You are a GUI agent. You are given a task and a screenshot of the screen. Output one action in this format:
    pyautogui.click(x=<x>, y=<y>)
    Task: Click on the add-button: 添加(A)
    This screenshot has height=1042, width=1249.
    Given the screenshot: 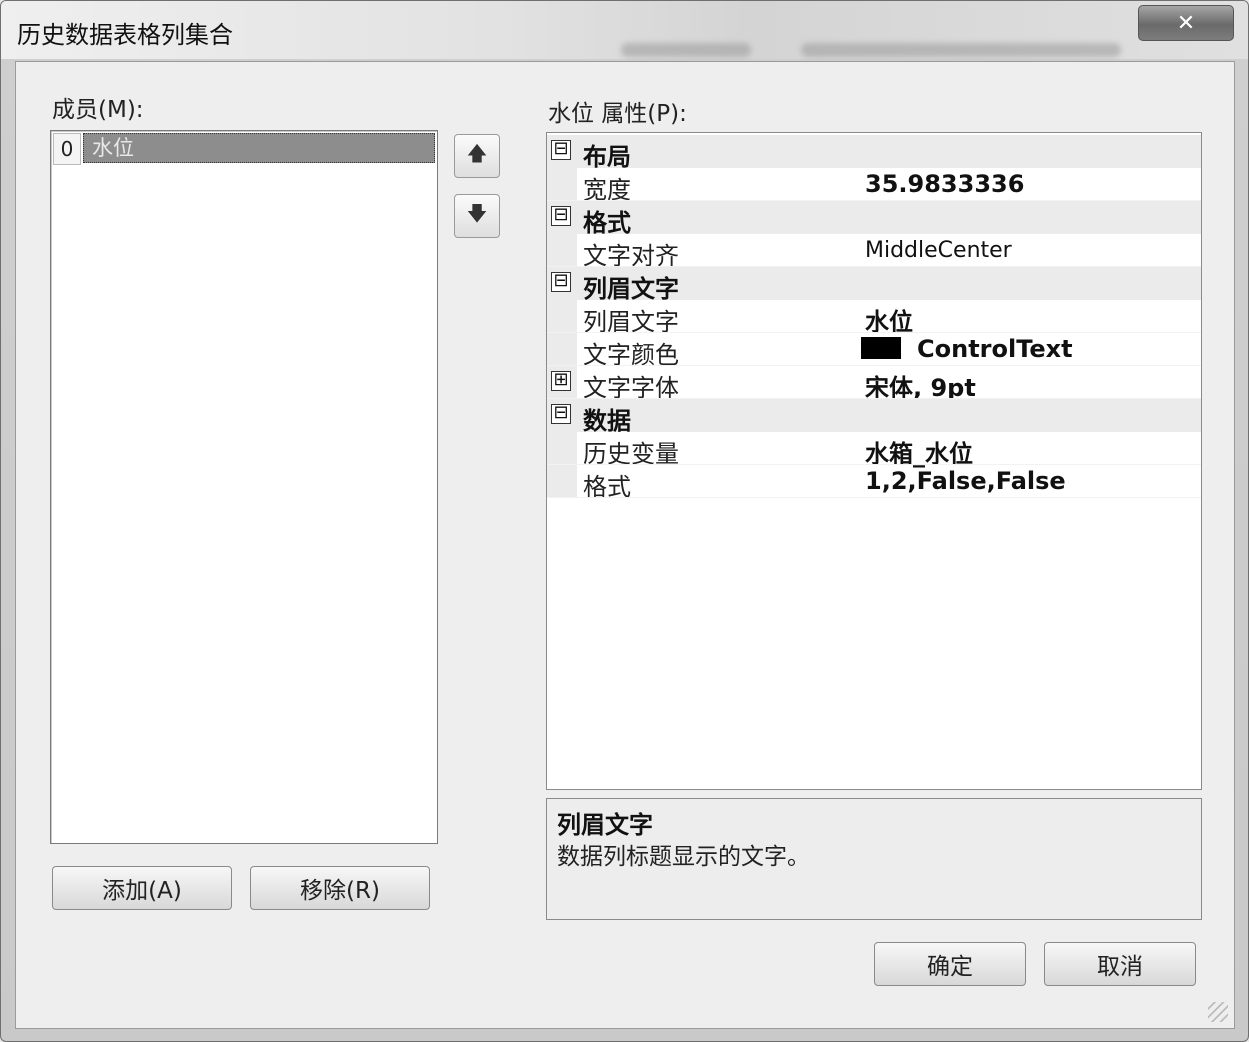 What is the action you would take?
    pyautogui.click(x=142, y=888)
    